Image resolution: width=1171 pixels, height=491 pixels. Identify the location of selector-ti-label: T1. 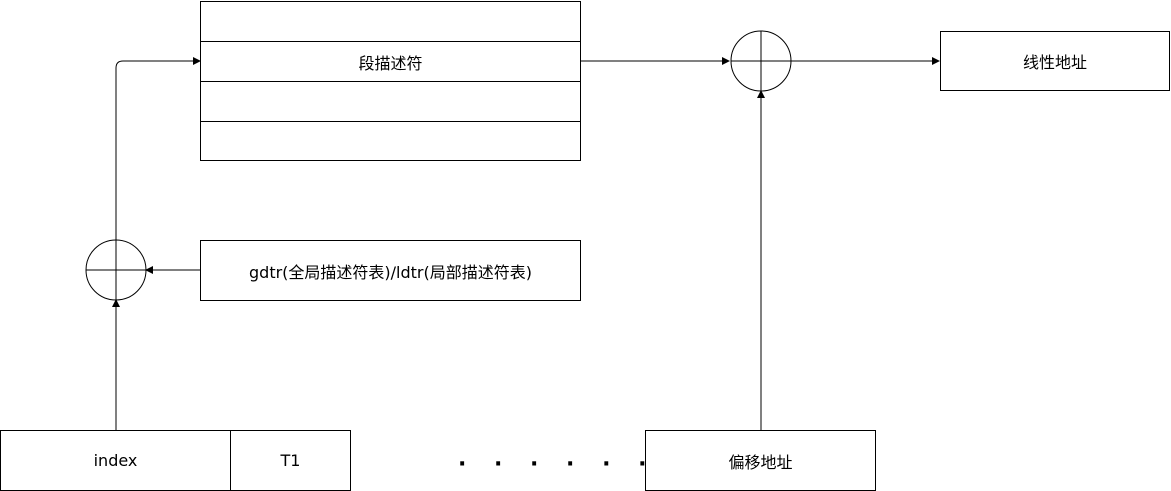
(290, 460).